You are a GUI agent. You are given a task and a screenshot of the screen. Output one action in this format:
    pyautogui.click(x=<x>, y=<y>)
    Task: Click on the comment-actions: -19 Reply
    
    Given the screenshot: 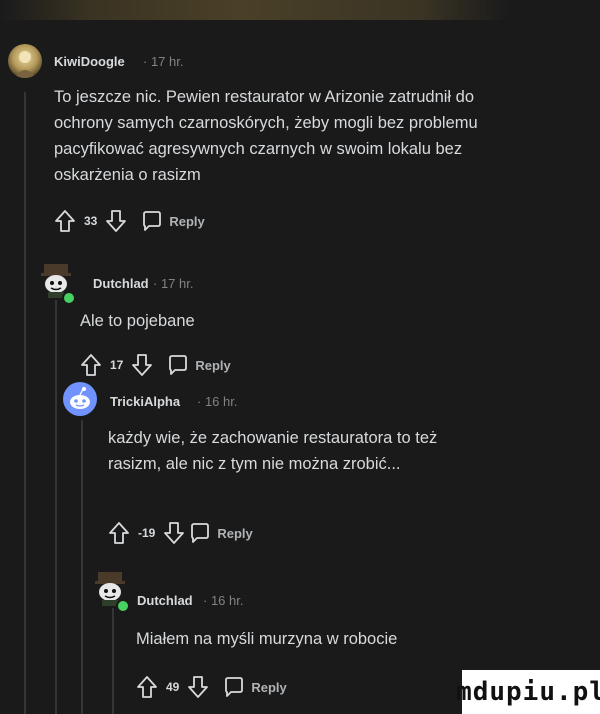 What is the action you would take?
    pyautogui.click(x=180, y=533)
    